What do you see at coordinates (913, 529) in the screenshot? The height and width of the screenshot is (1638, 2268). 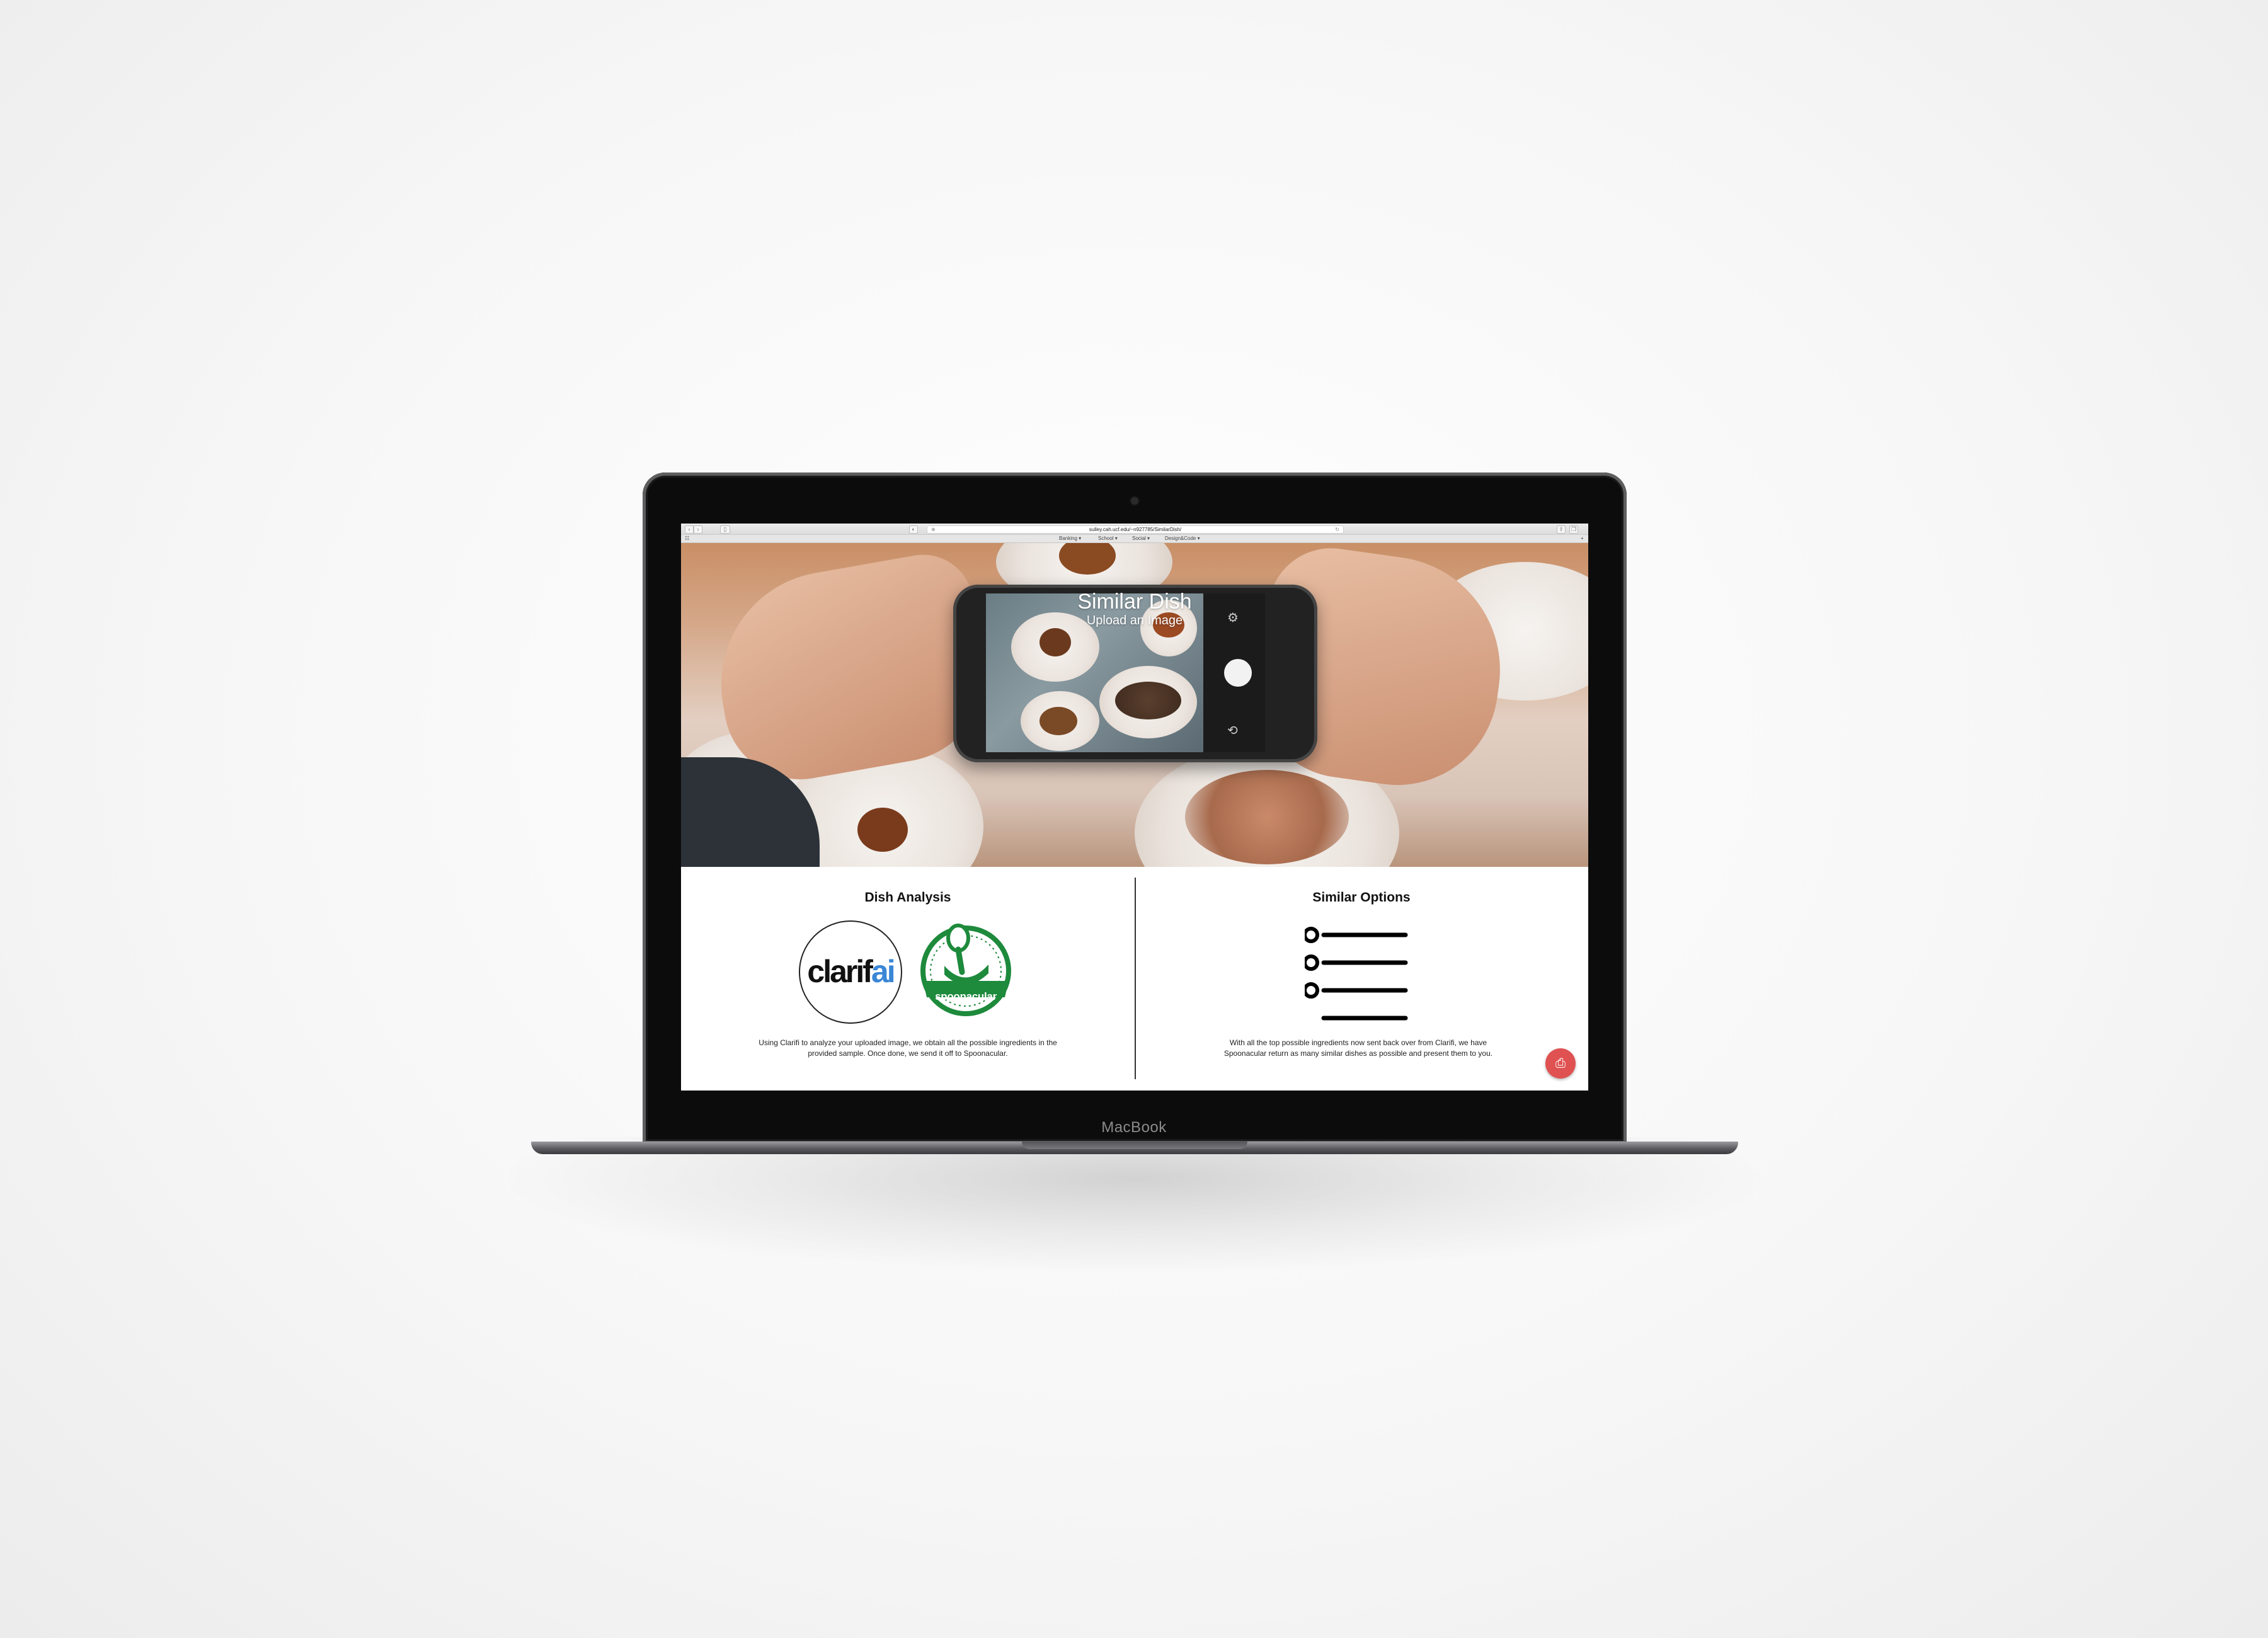 I see `privacy-icon: ◐` at bounding box center [913, 529].